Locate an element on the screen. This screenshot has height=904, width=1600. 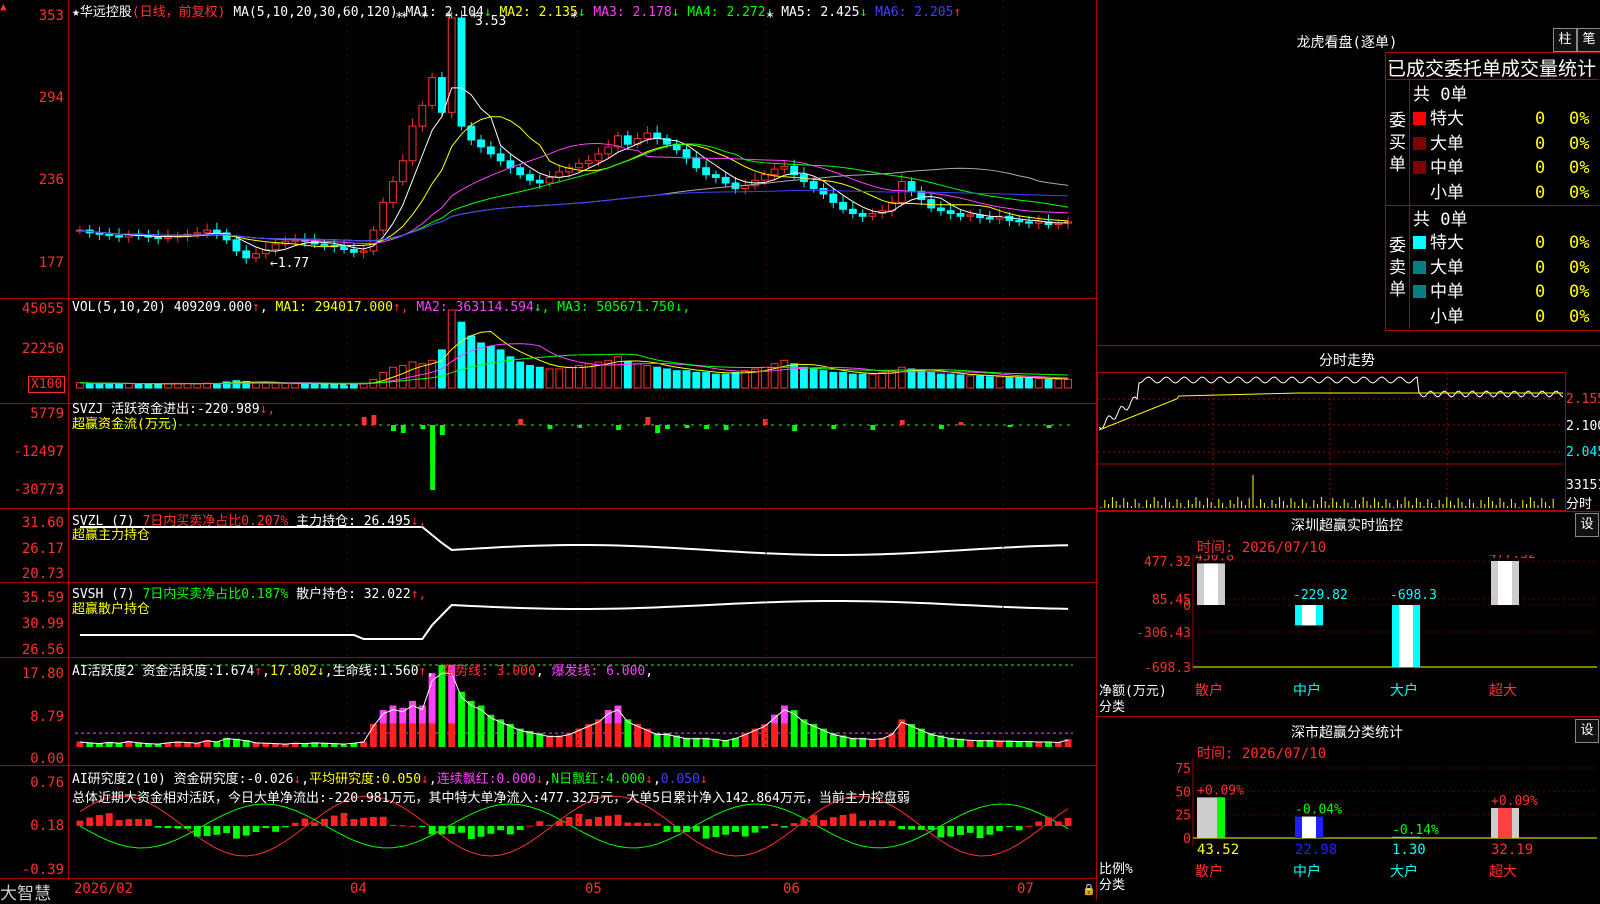
legend-swatch is located at coordinates (1419, 192).